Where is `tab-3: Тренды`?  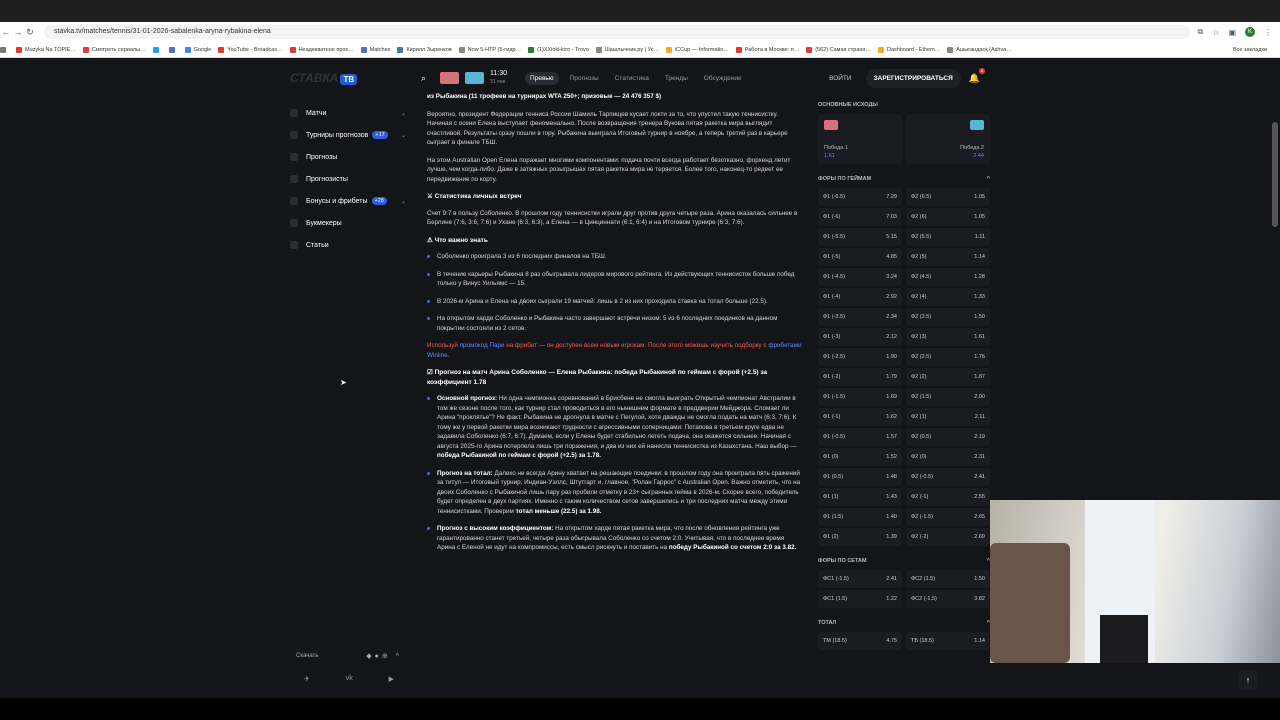
tab-3: Тренды is located at coordinates (676, 78).